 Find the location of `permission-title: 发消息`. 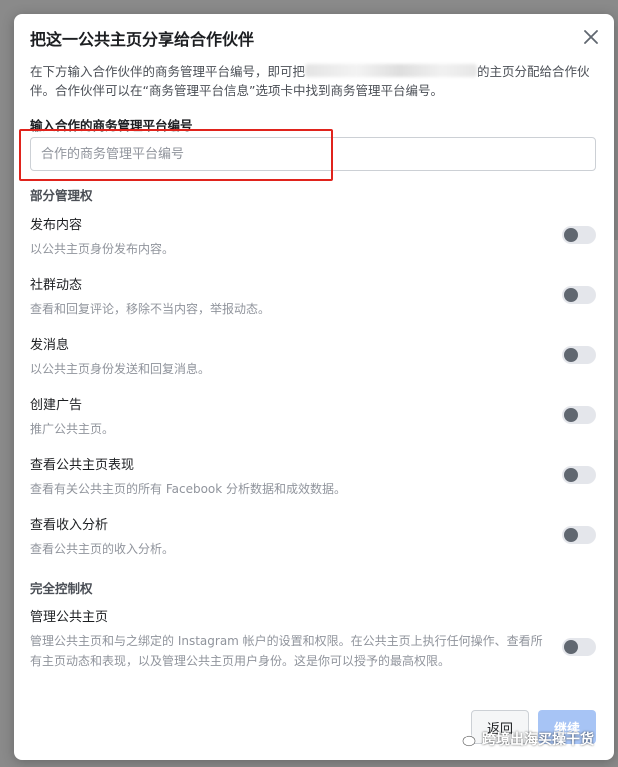

permission-title: 发消息 is located at coordinates (50, 345).